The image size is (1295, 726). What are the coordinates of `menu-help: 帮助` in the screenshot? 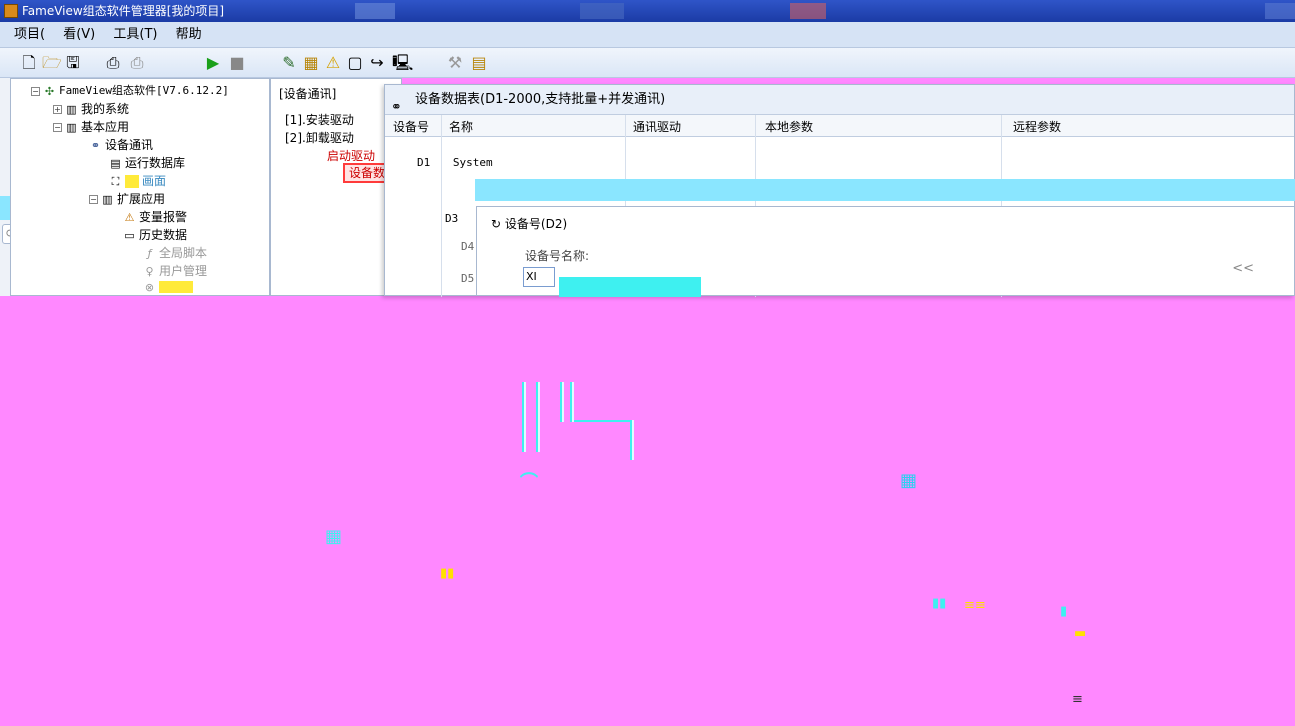 It's located at (189, 34).